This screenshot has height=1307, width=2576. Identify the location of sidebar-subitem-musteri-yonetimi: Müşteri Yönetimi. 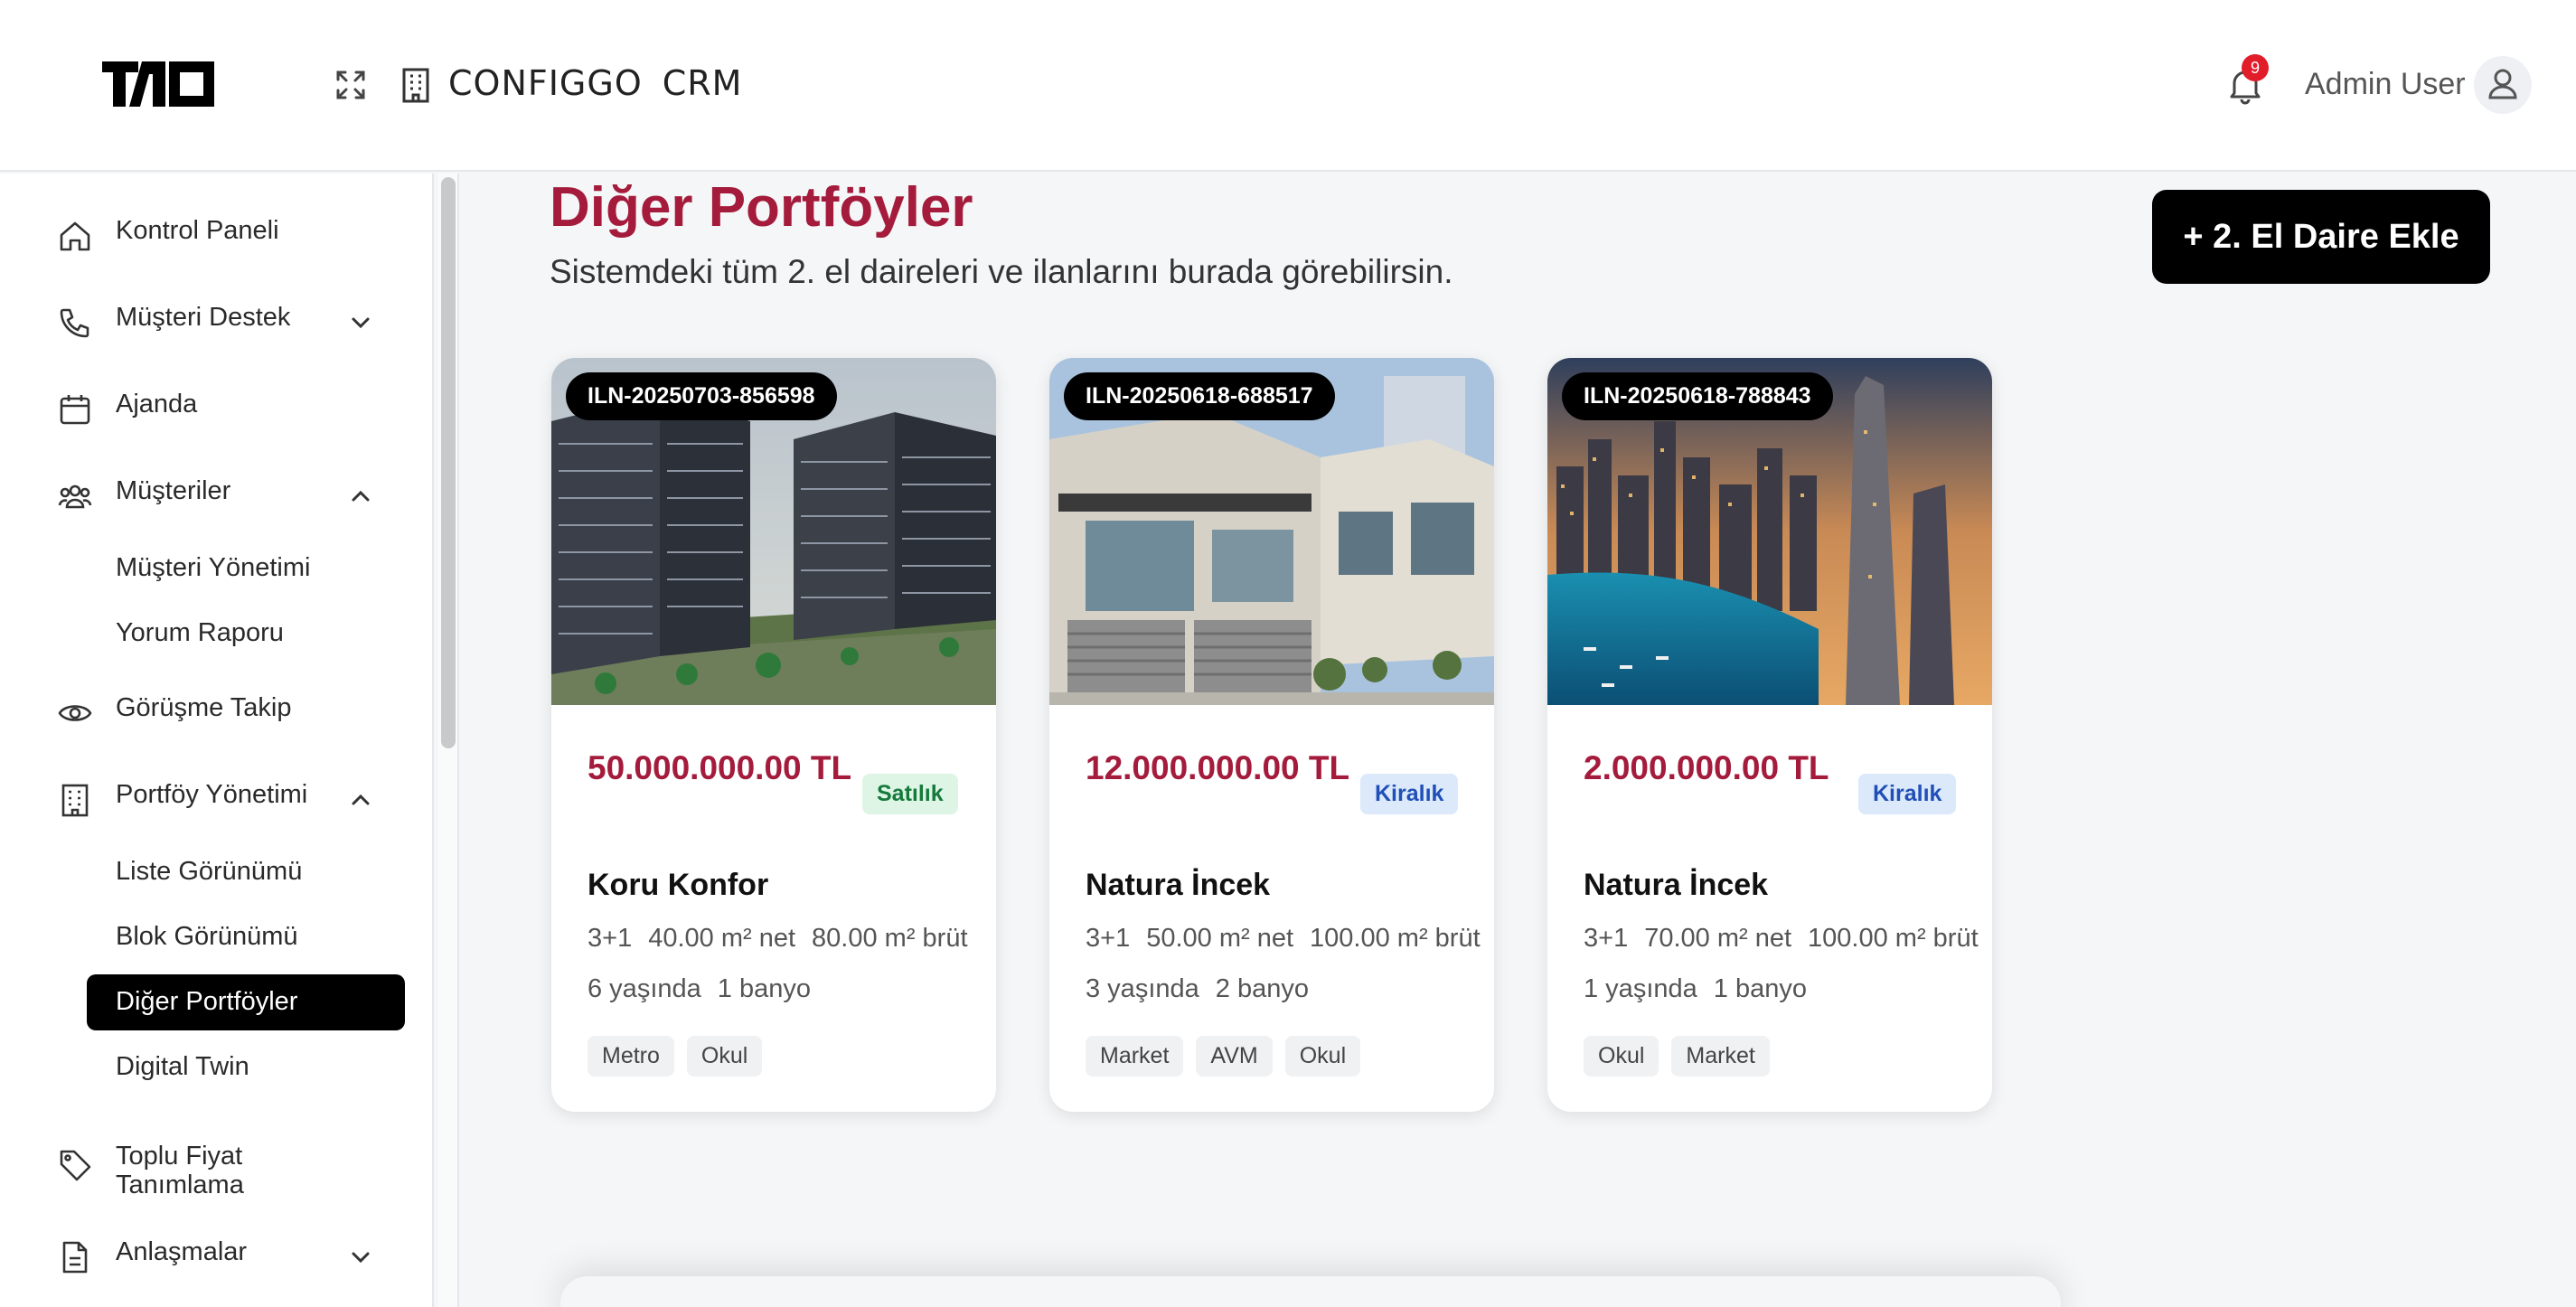
(246, 569).